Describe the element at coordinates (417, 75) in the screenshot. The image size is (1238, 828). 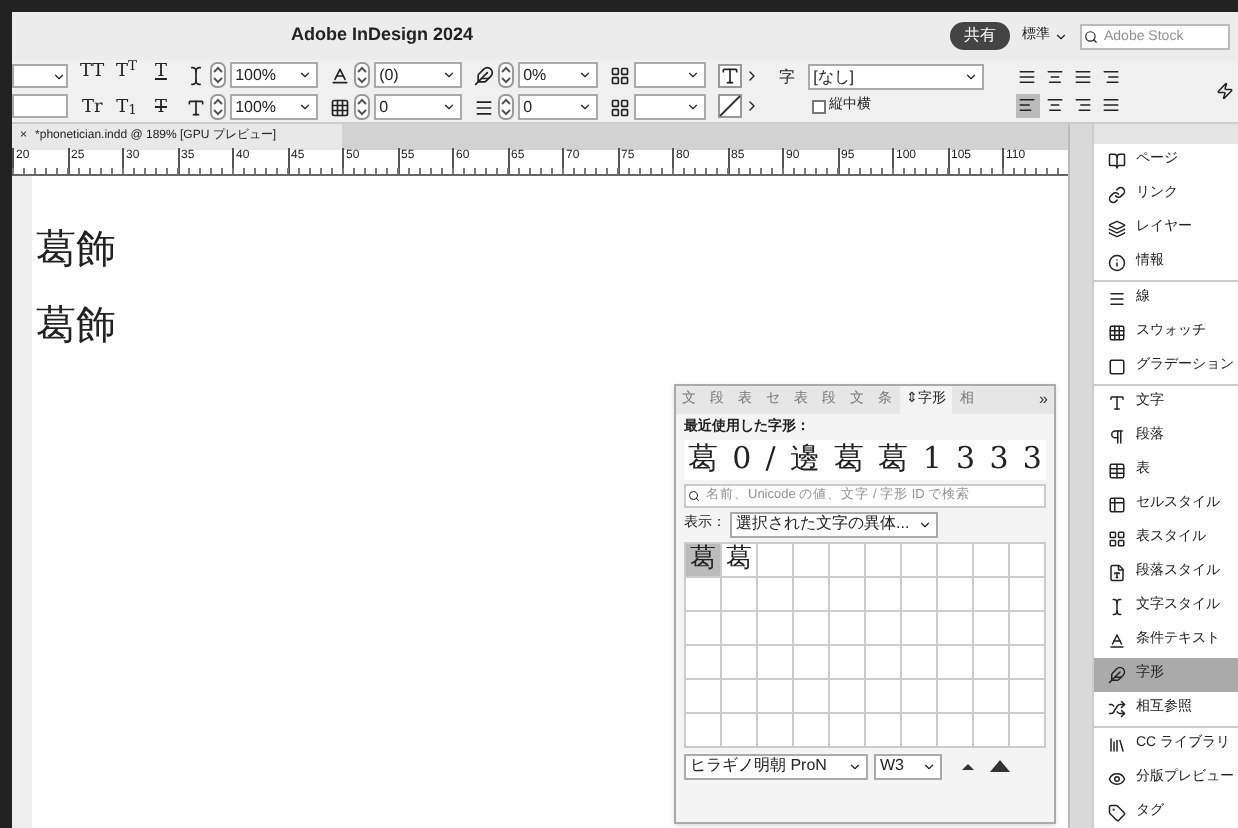
I see `kerning-field: (0)` at that location.